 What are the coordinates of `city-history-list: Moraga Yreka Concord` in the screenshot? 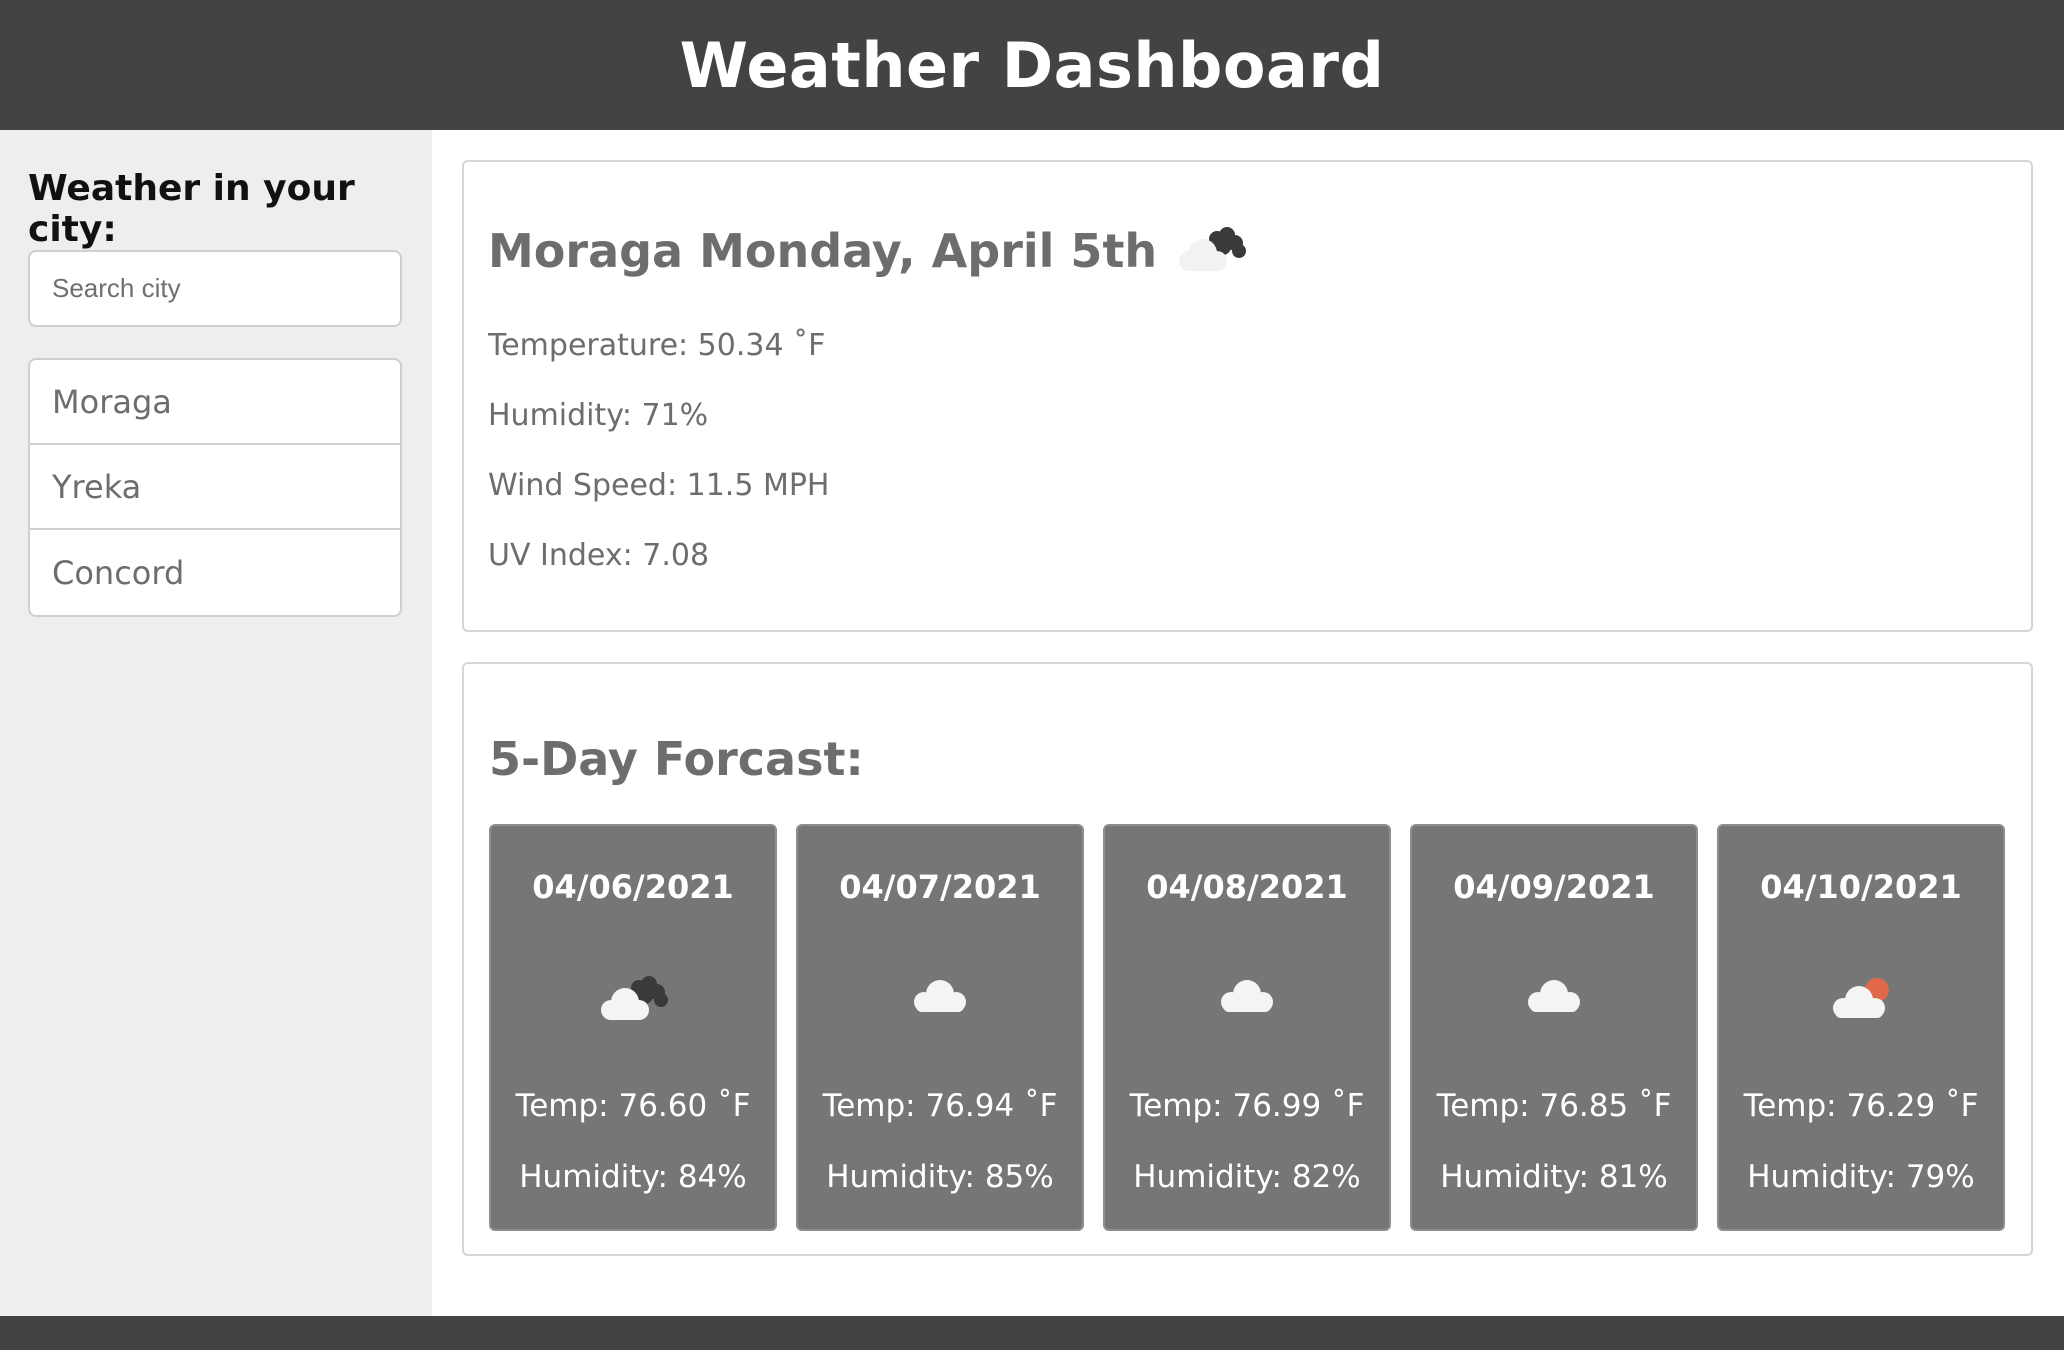 It's located at (215, 487).